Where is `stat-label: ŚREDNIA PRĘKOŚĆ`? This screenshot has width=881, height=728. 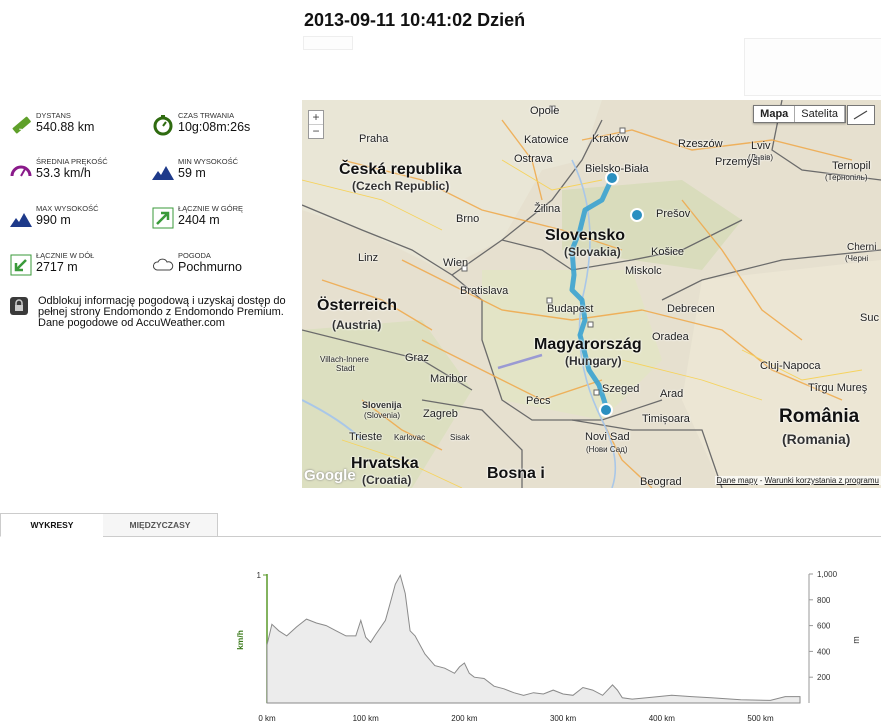 stat-label: ŚREDNIA PRĘKOŚĆ is located at coordinates (72, 161).